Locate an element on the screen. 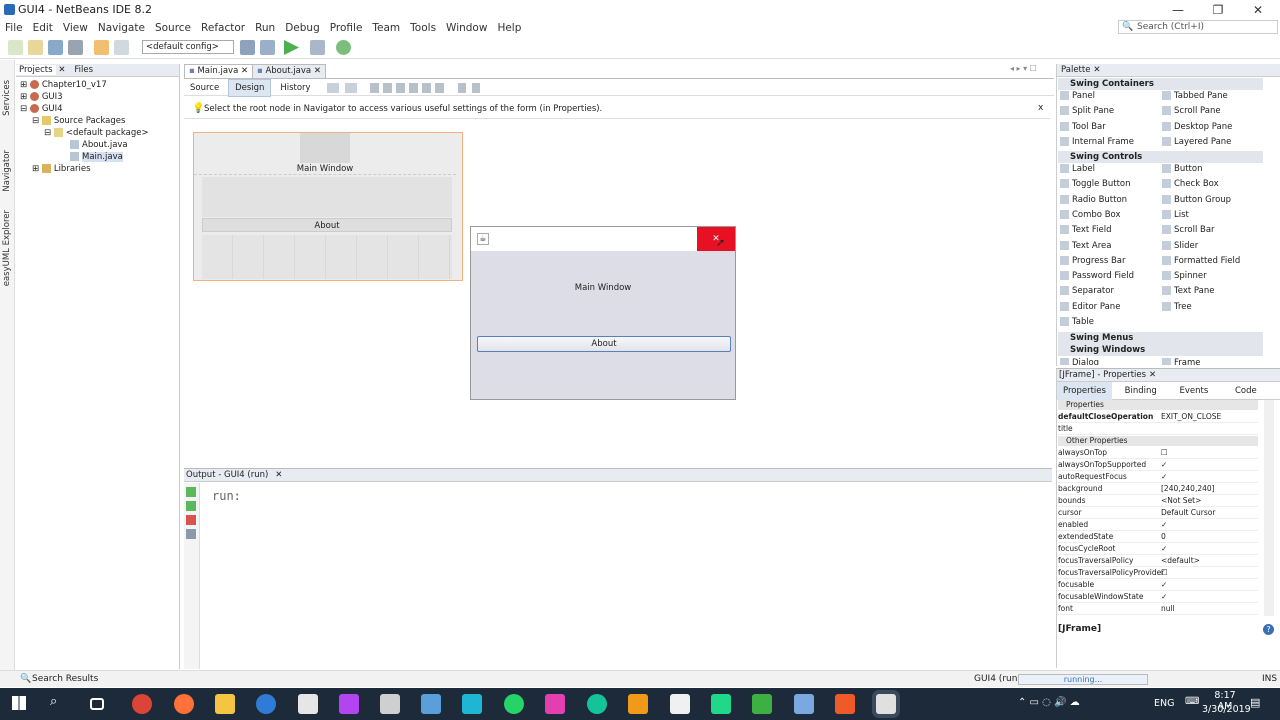  tab-about-java: ▪ About.java ✕ is located at coordinates (289, 71).